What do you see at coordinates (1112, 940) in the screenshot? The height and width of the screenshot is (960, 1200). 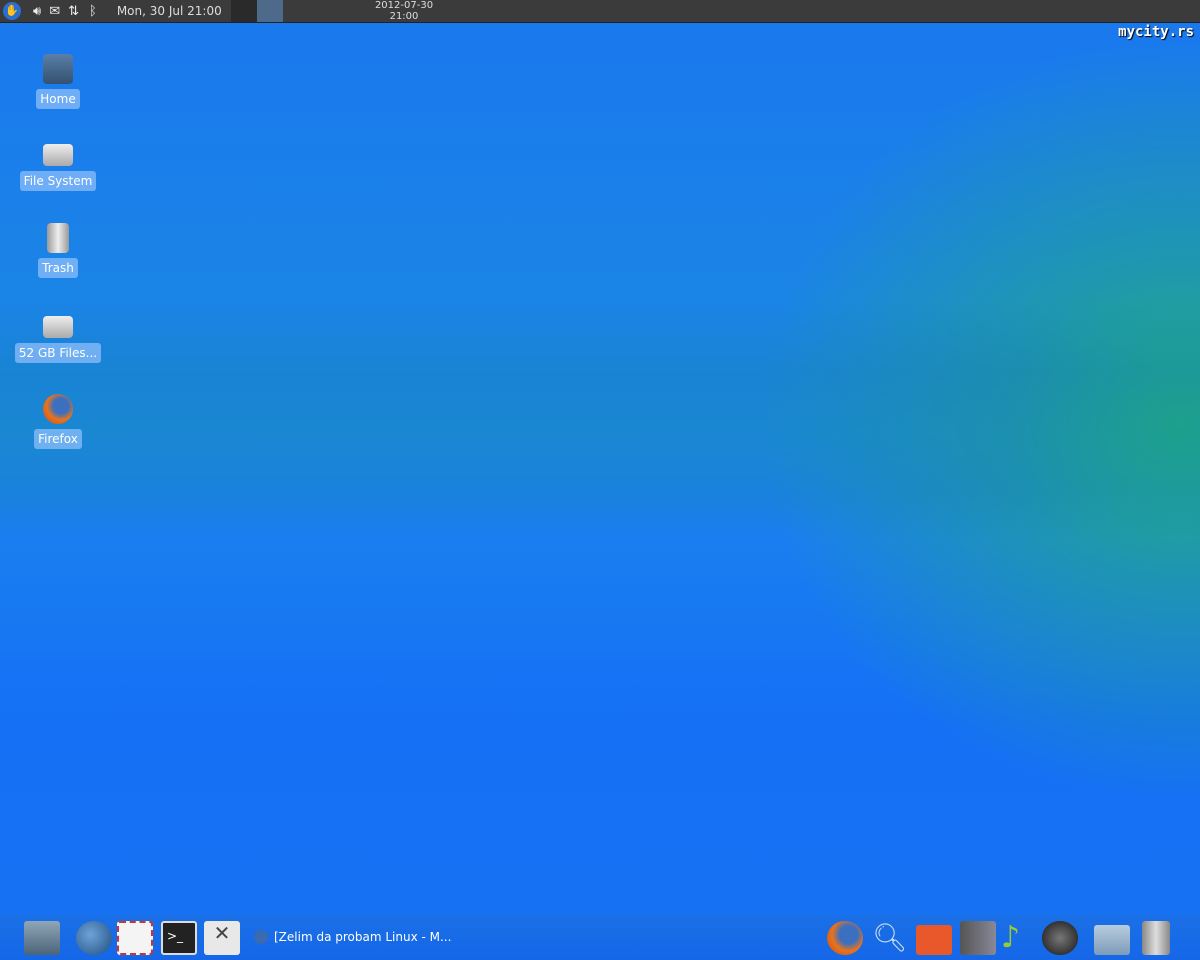 I see `file-manager-icon` at bounding box center [1112, 940].